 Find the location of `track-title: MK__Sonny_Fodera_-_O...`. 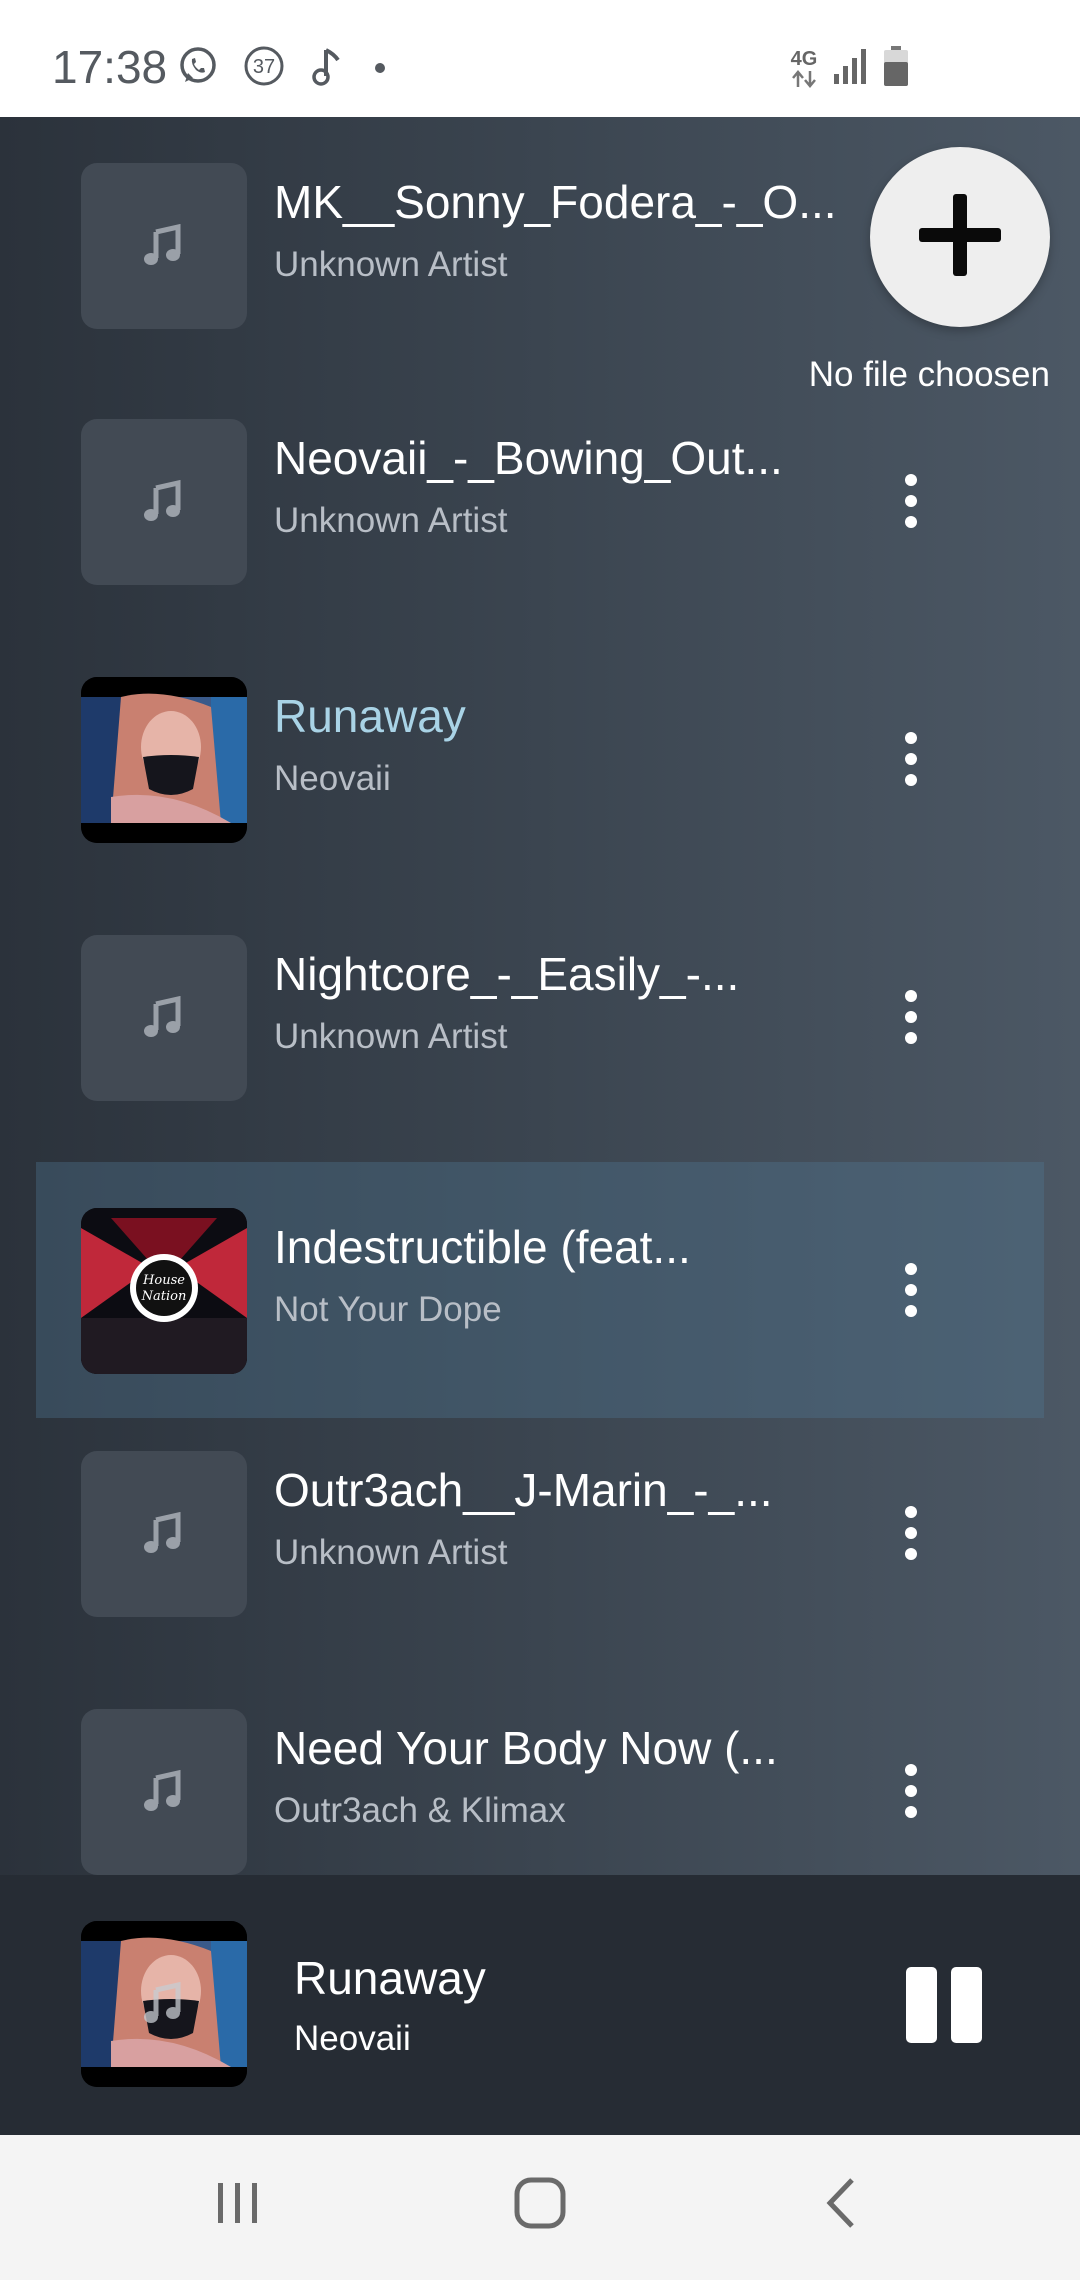

track-title: MK__Sonny_Fodera_-_O... is located at coordinates (555, 202).